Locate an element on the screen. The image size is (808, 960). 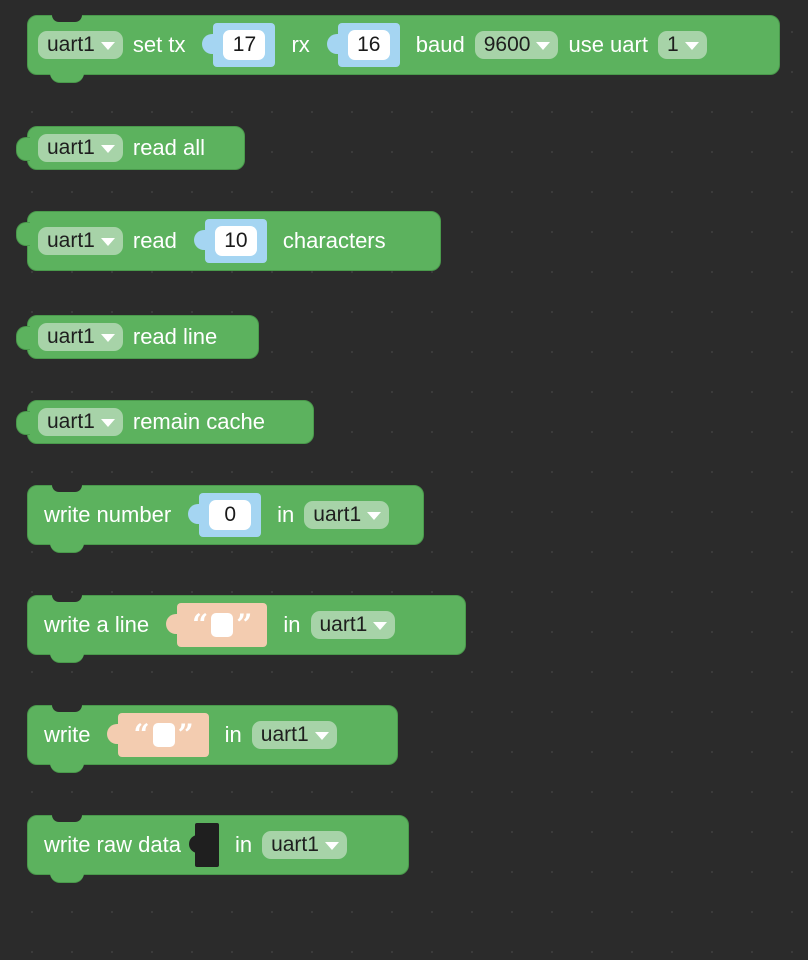
read-line-label: read line is located at coordinates (175, 336).